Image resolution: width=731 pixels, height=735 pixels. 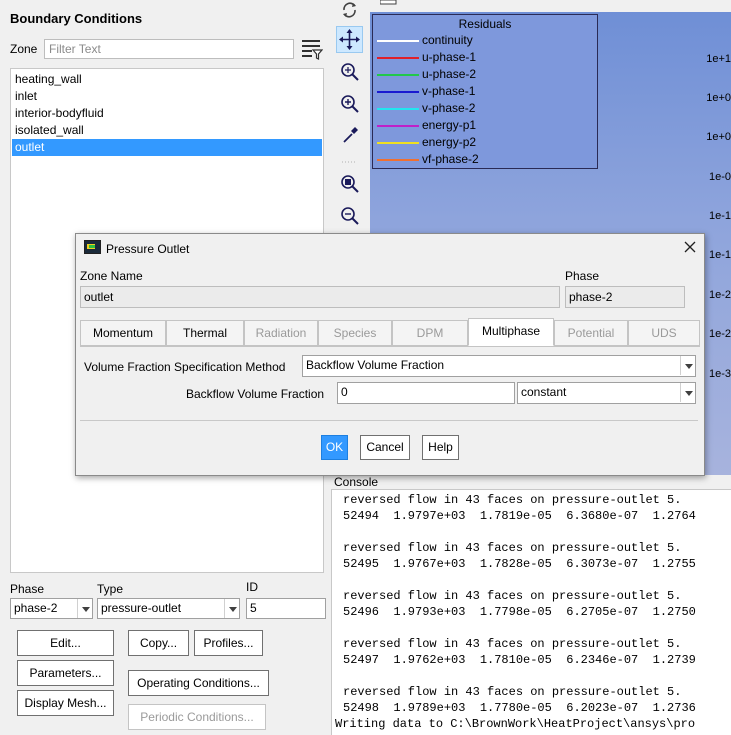 What do you see at coordinates (24, 49) in the screenshot?
I see `zone-label: Zone` at bounding box center [24, 49].